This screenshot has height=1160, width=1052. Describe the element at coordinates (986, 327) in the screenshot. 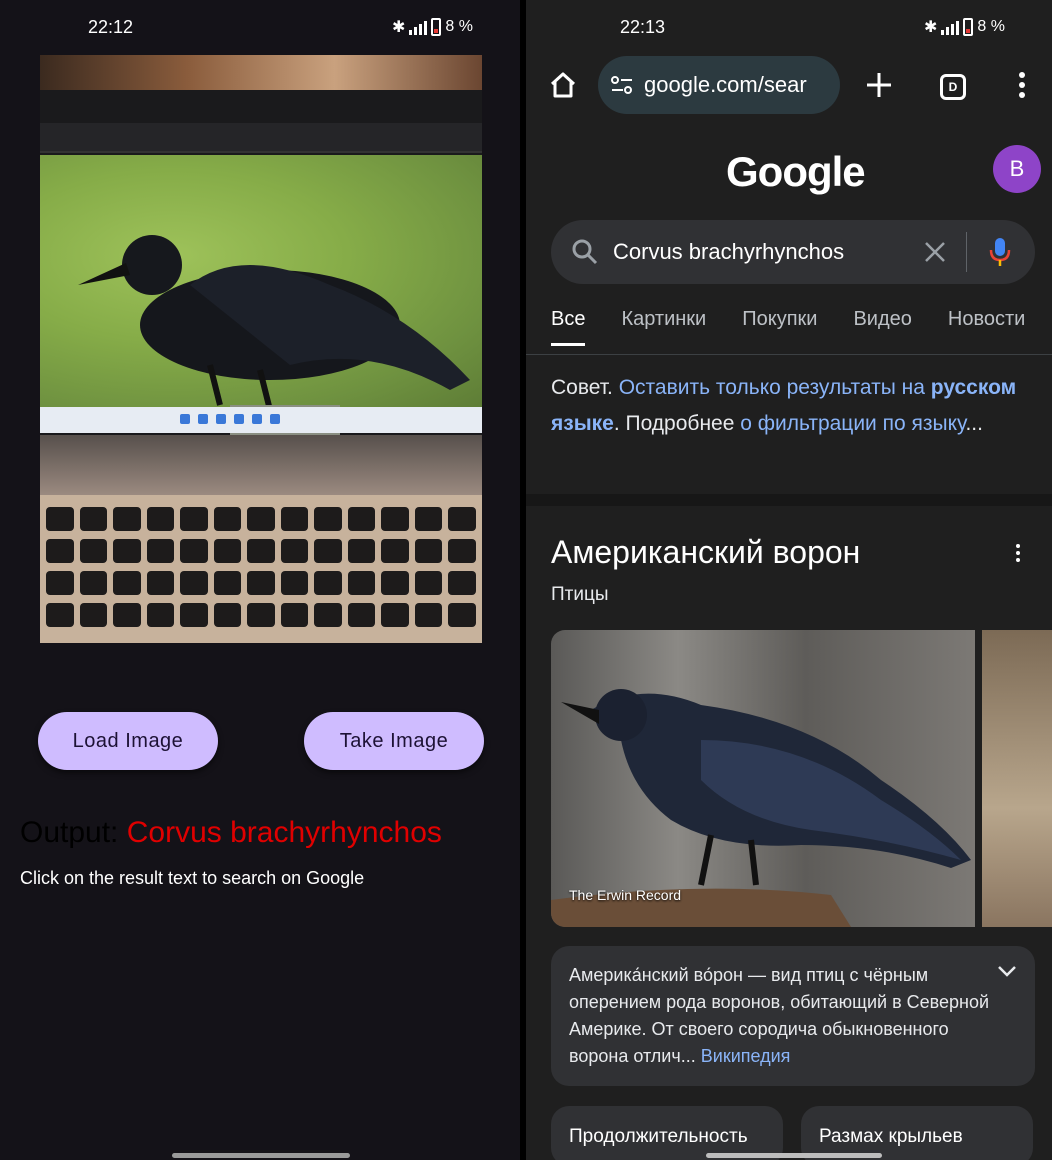

I see `tab-news: Новости` at that location.